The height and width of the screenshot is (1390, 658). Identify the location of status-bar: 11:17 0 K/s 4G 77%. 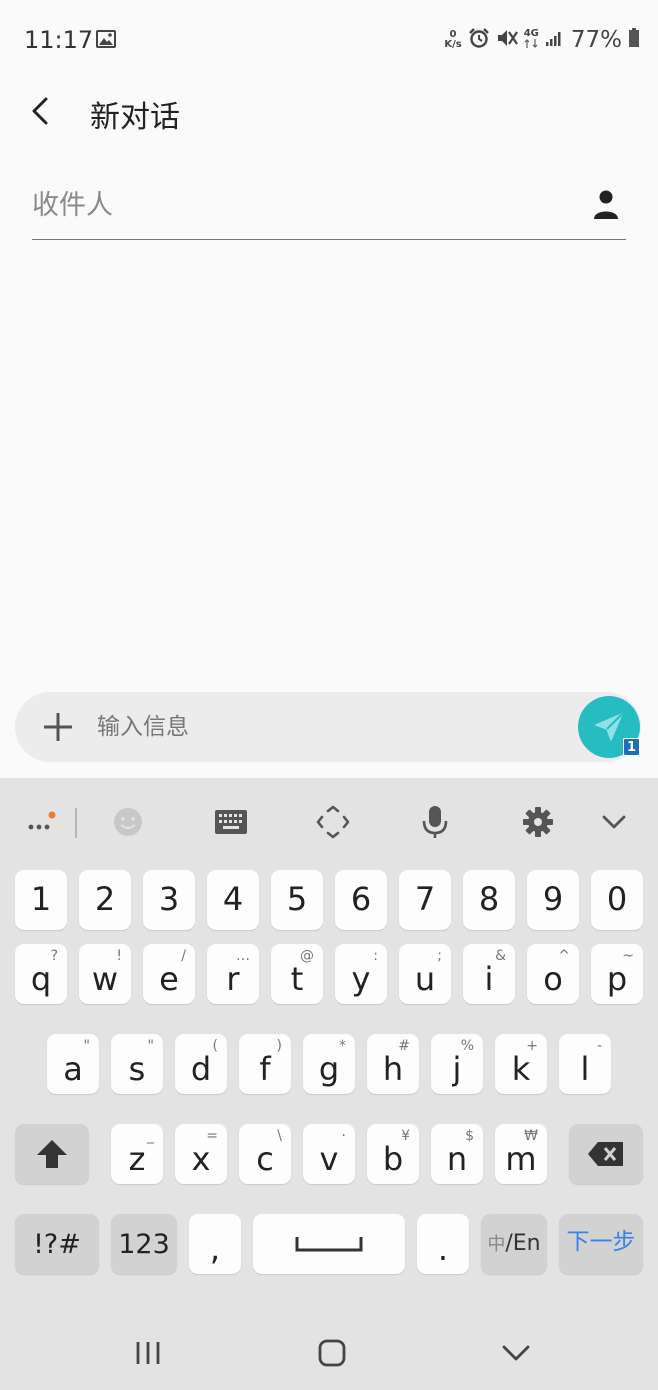
(329, 40).